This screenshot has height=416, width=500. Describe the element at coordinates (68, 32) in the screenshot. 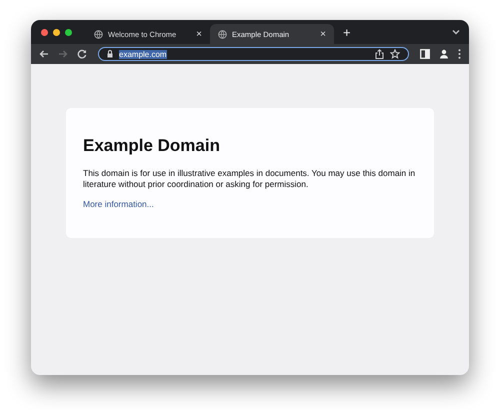

I see `maximize-window-button` at that location.